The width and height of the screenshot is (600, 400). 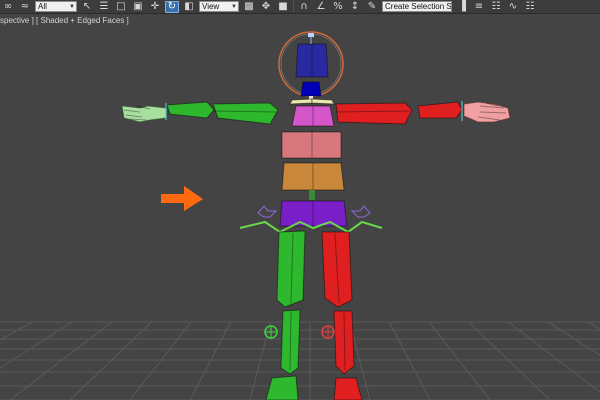 What do you see at coordinates (283, 7) in the screenshot?
I see `keyboard-shortcut-icon: ■` at bounding box center [283, 7].